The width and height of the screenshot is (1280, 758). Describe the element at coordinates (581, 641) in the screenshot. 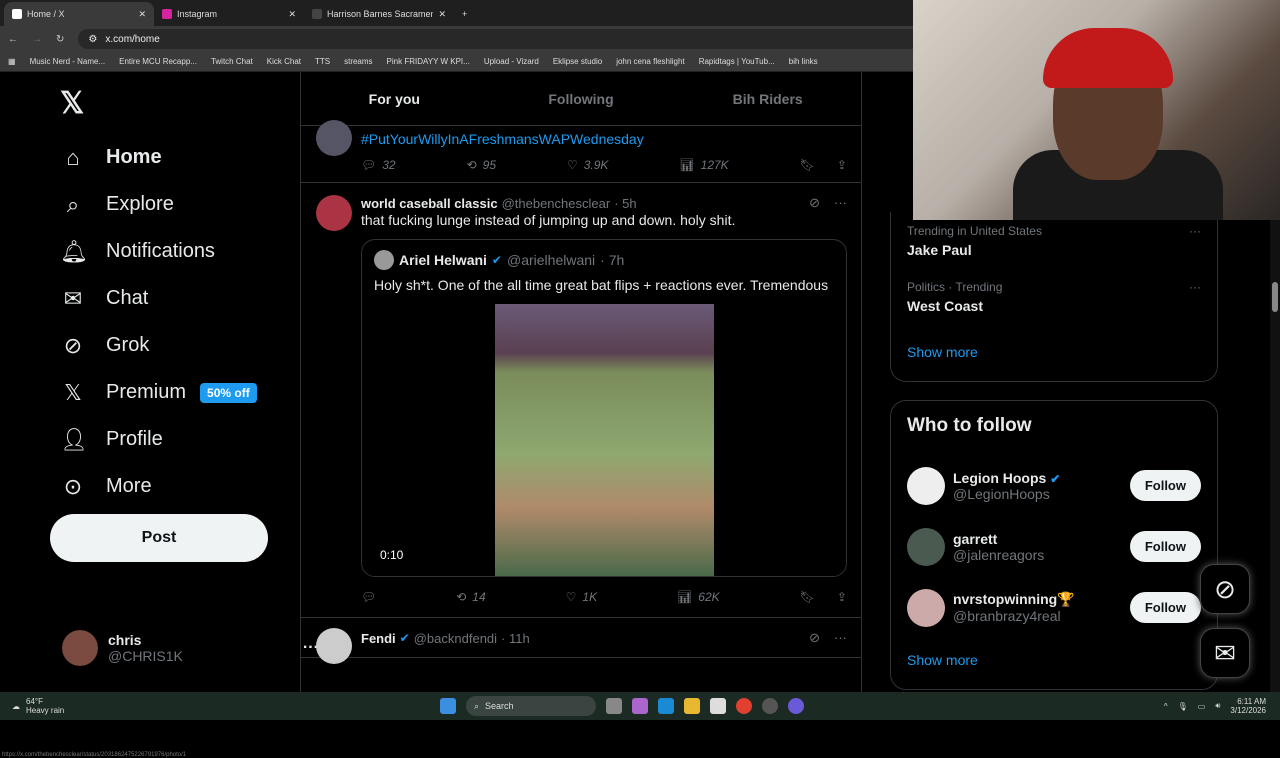

I see `tweet: Fendi ✔ @backndfendi · 11h ⊘ ···` at that location.